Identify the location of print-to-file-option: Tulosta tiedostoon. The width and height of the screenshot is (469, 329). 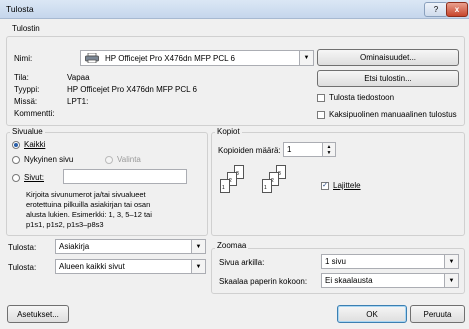
(355, 97).